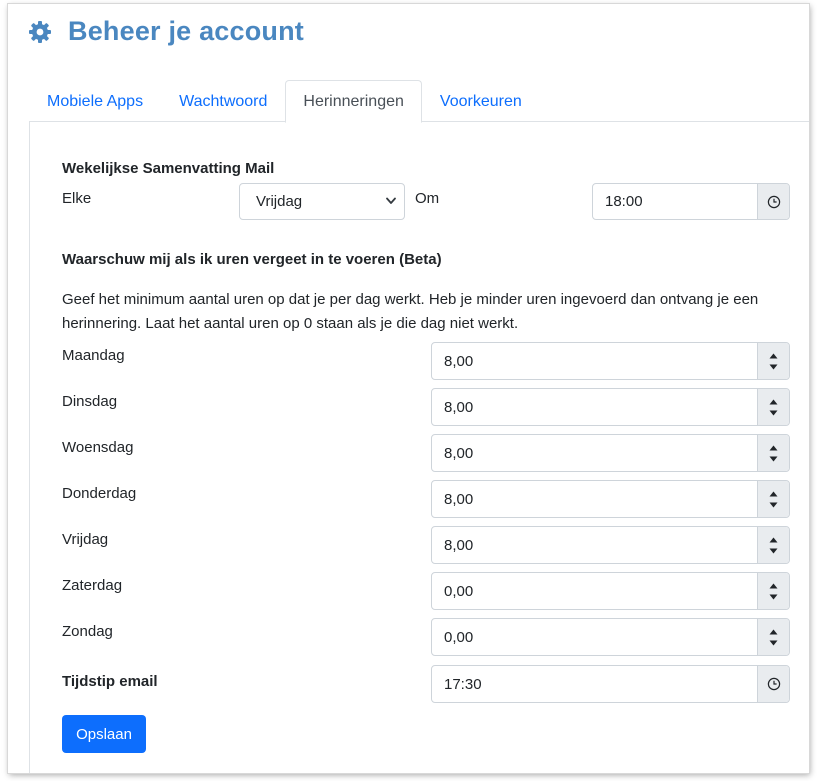  I want to click on weekly-time-field: 18:00, so click(691, 201).